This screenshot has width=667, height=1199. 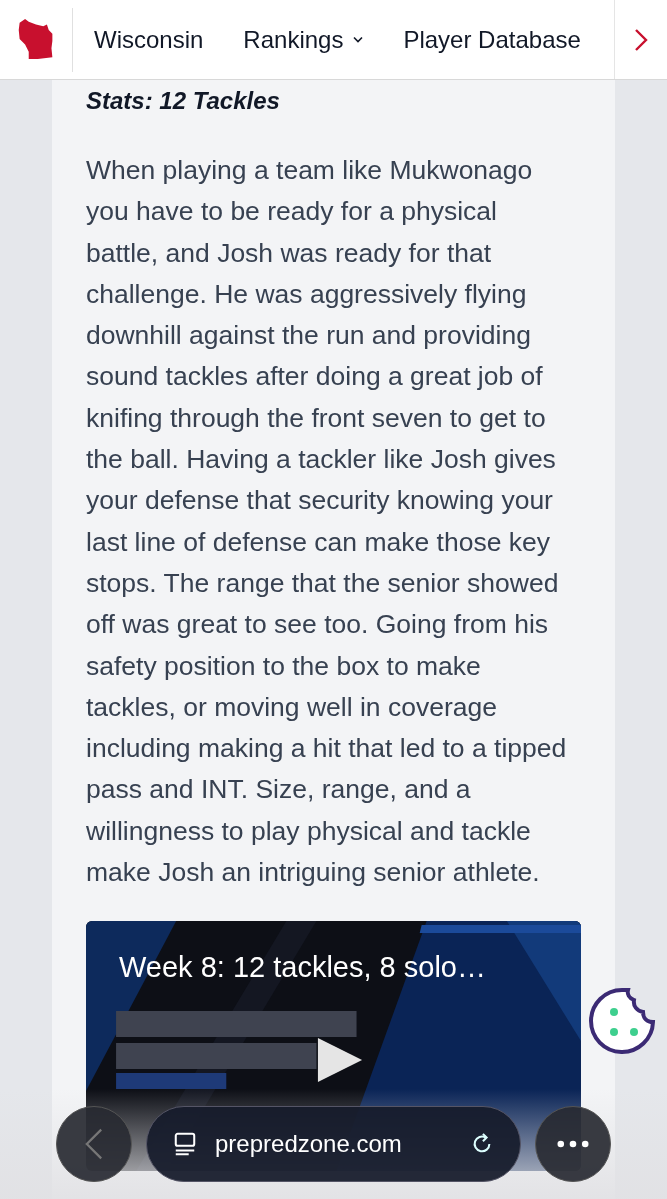 I want to click on back-icon, so click(x=94, y=1144).